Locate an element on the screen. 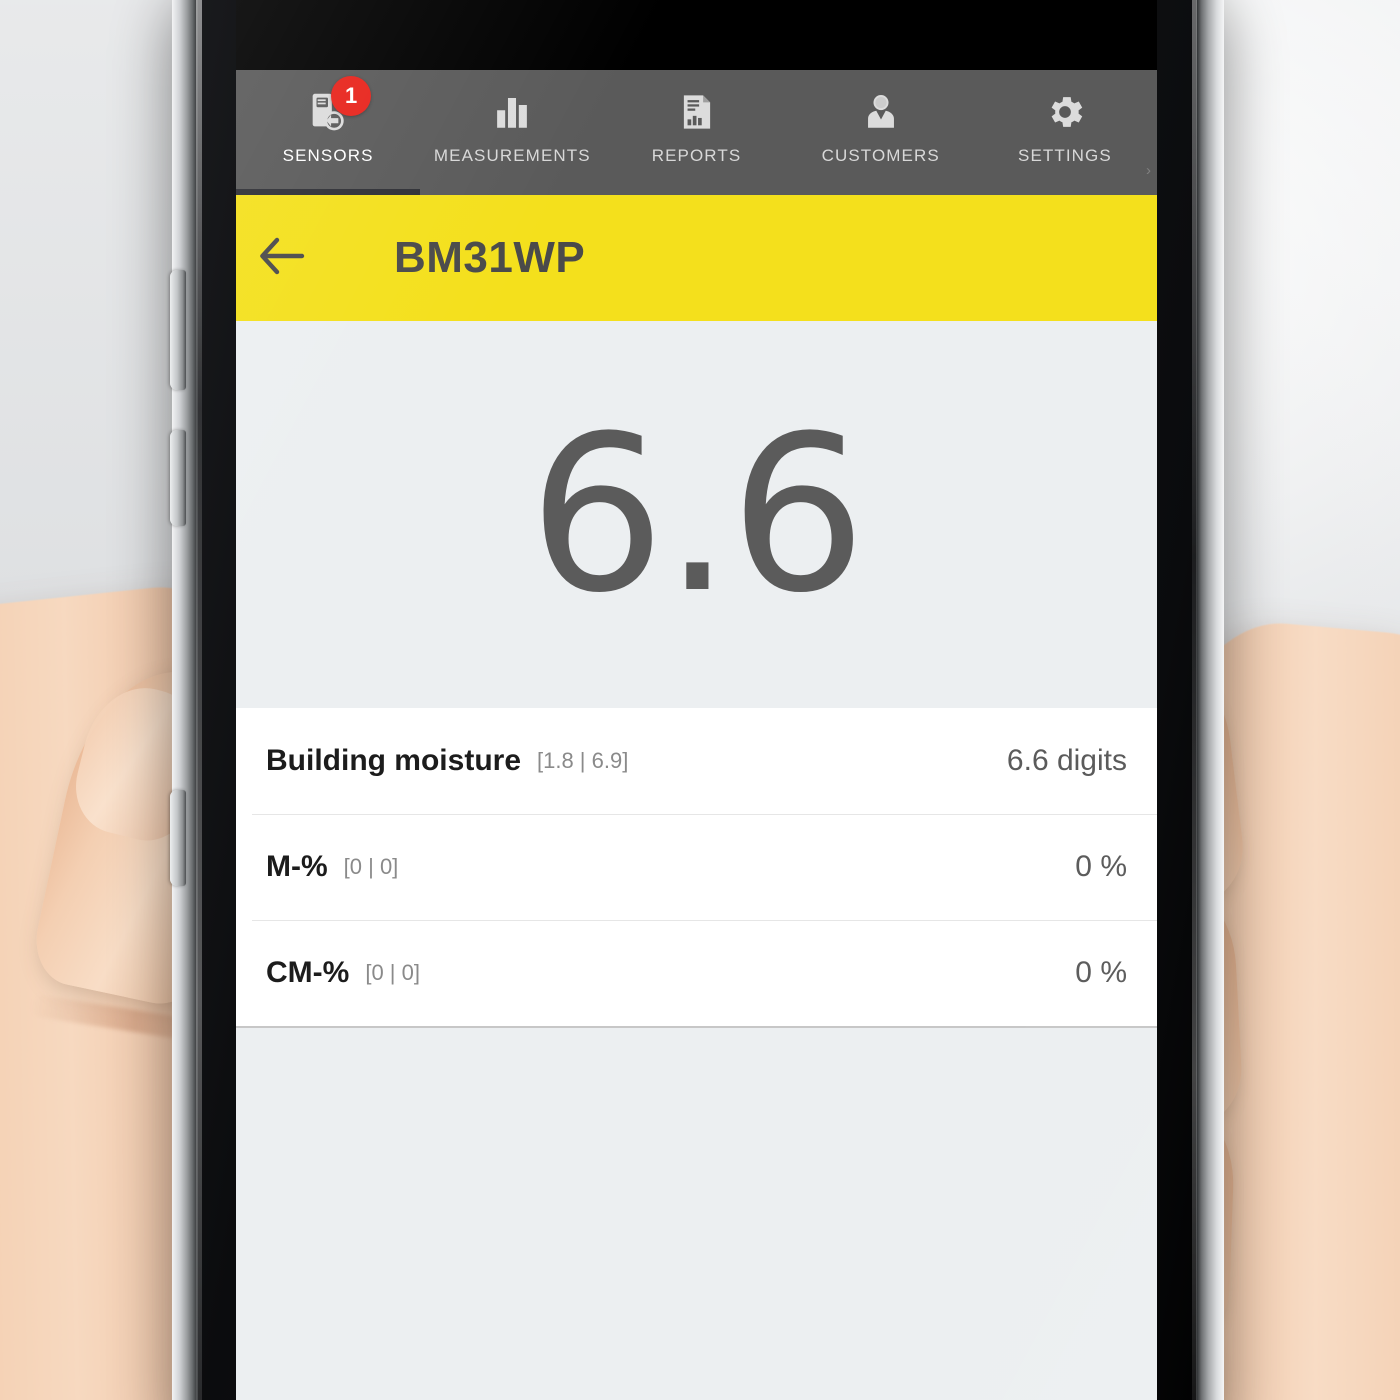 The height and width of the screenshot is (1400, 1400). arrow-left-icon is located at coordinates (282, 258).